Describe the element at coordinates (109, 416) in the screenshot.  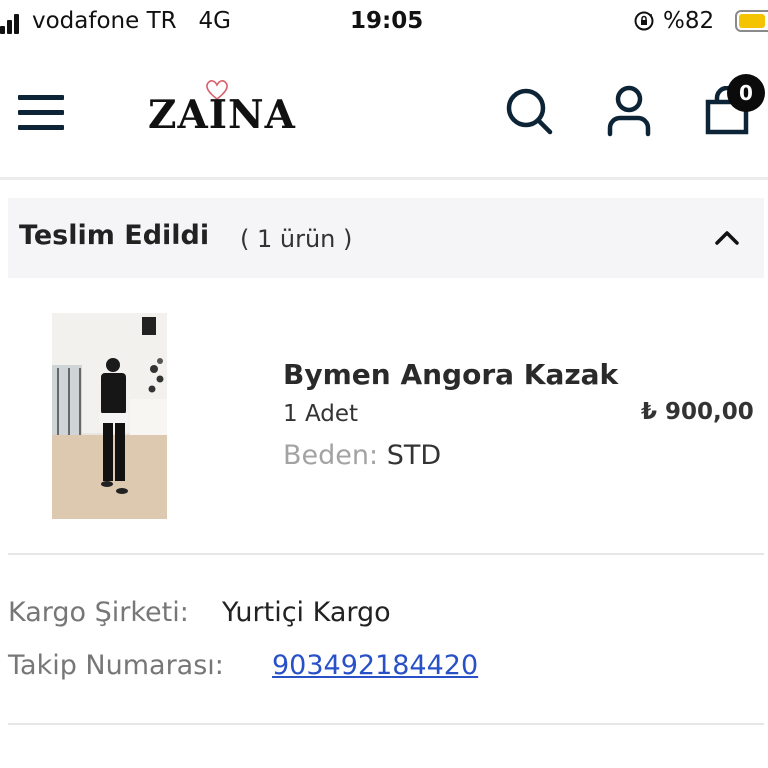
I see `product-image` at that location.